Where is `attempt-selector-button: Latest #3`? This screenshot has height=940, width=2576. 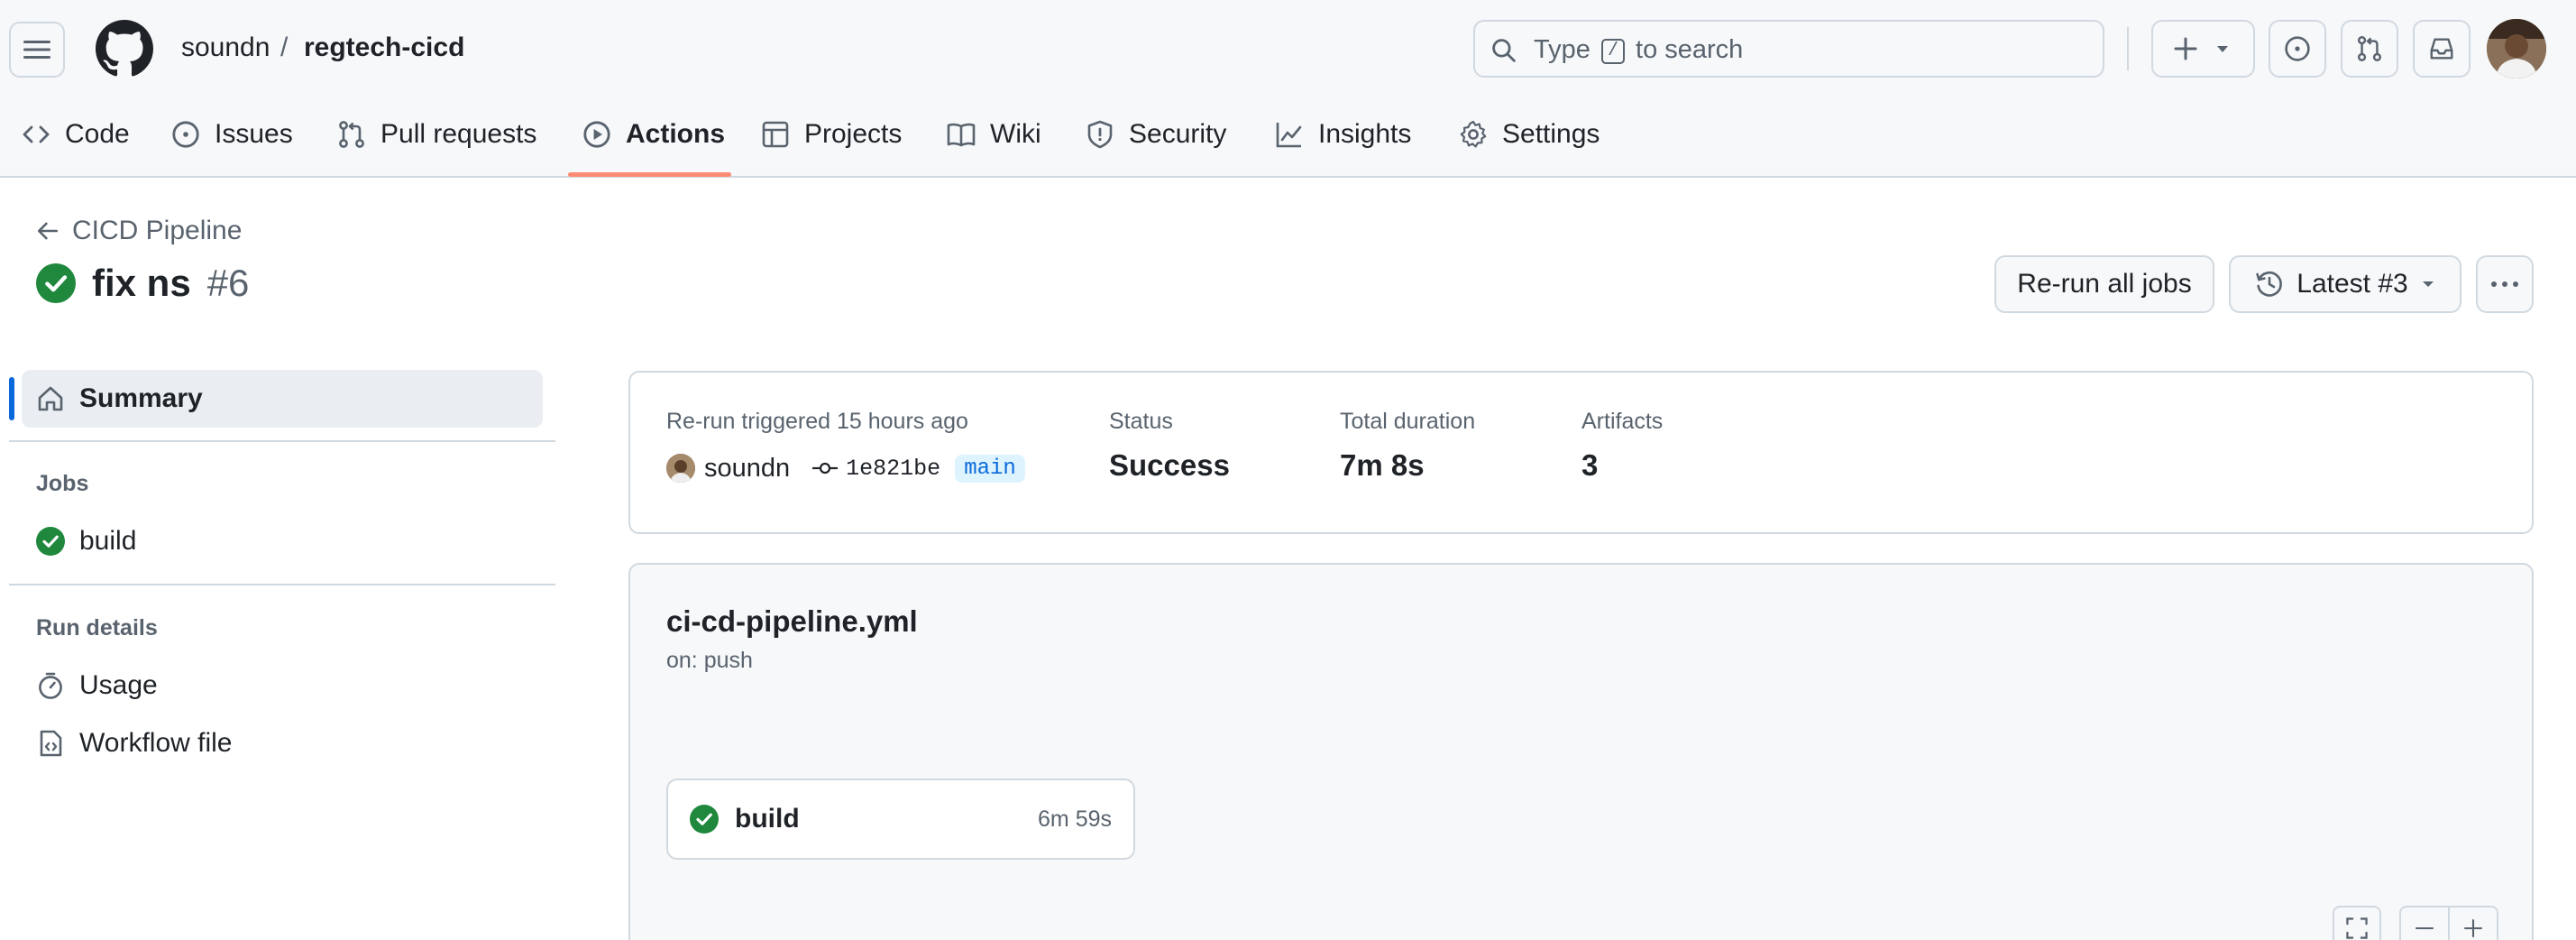
attempt-selector-button: Latest #3 is located at coordinates (2345, 284).